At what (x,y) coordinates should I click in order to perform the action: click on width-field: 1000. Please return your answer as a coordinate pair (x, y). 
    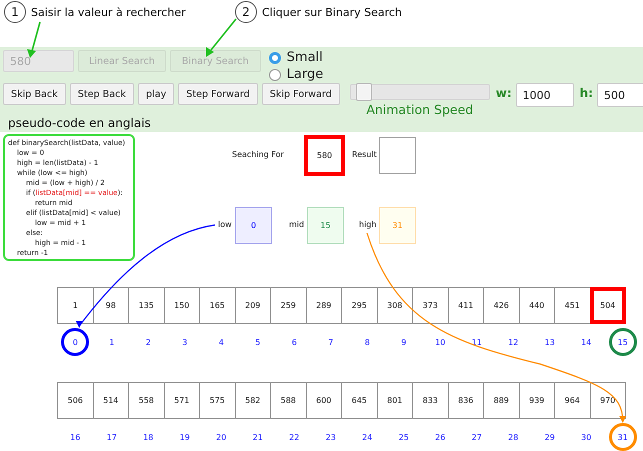
    Looking at the image, I should click on (545, 95).